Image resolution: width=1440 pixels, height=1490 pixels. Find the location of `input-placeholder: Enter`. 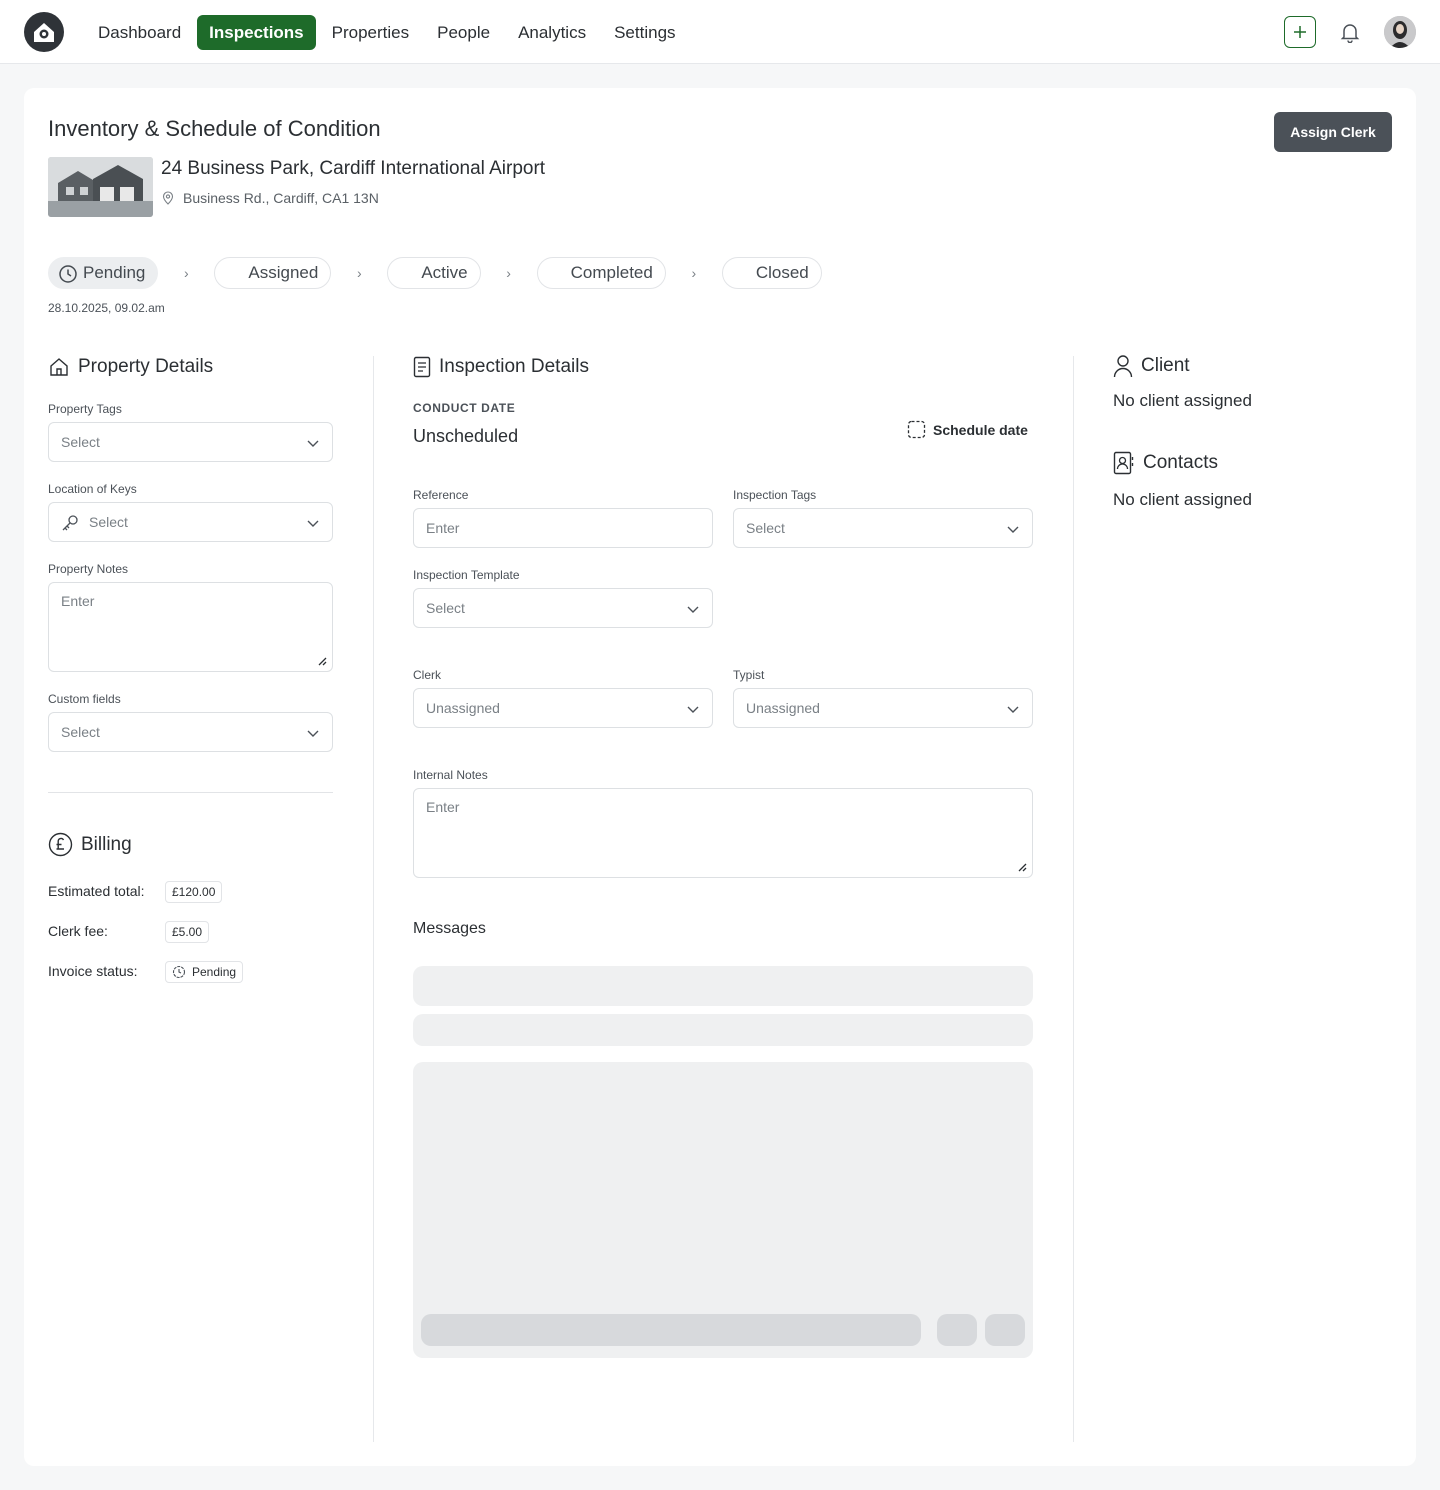

input-placeholder: Enter is located at coordinates (443, 528).